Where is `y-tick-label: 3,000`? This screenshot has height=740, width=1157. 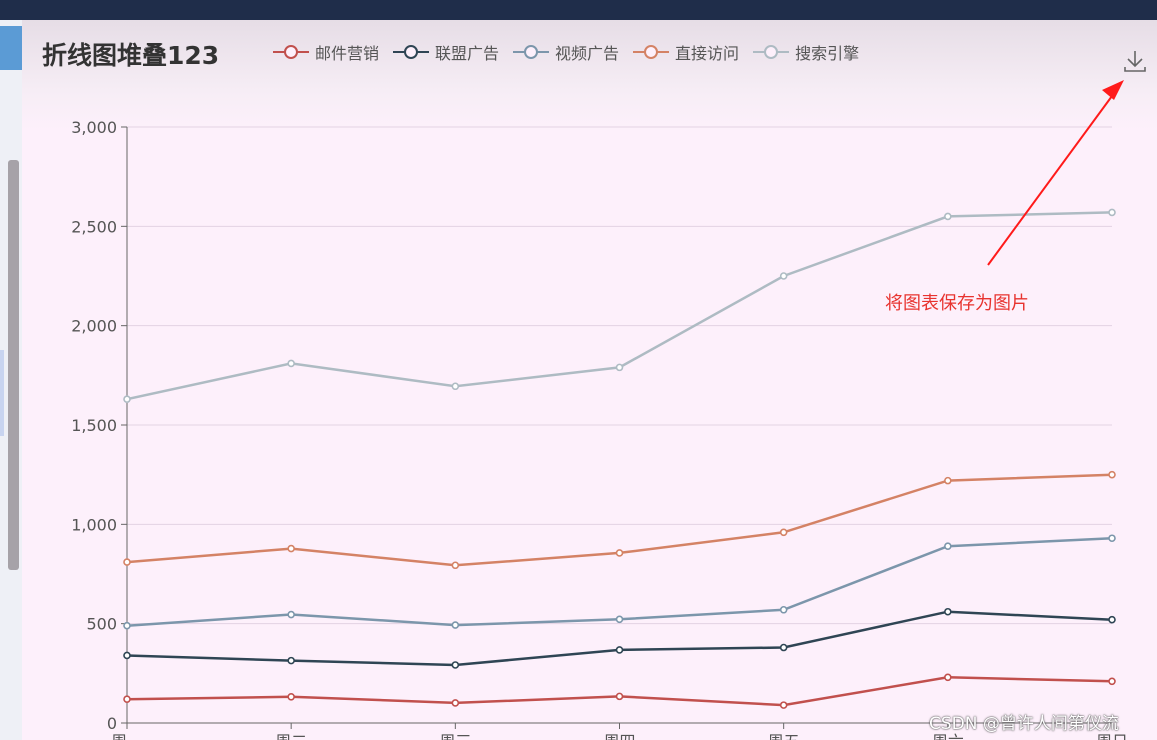
y-tick-label: 3,000 is located at coordinates (94, 127).